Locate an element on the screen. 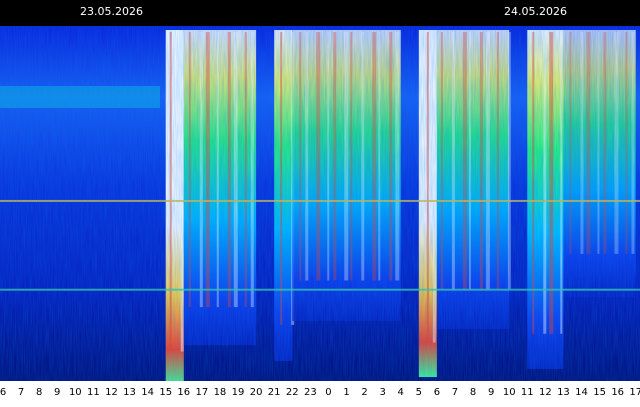  x-tick-label: 23 is located at coordinates (310, 392).